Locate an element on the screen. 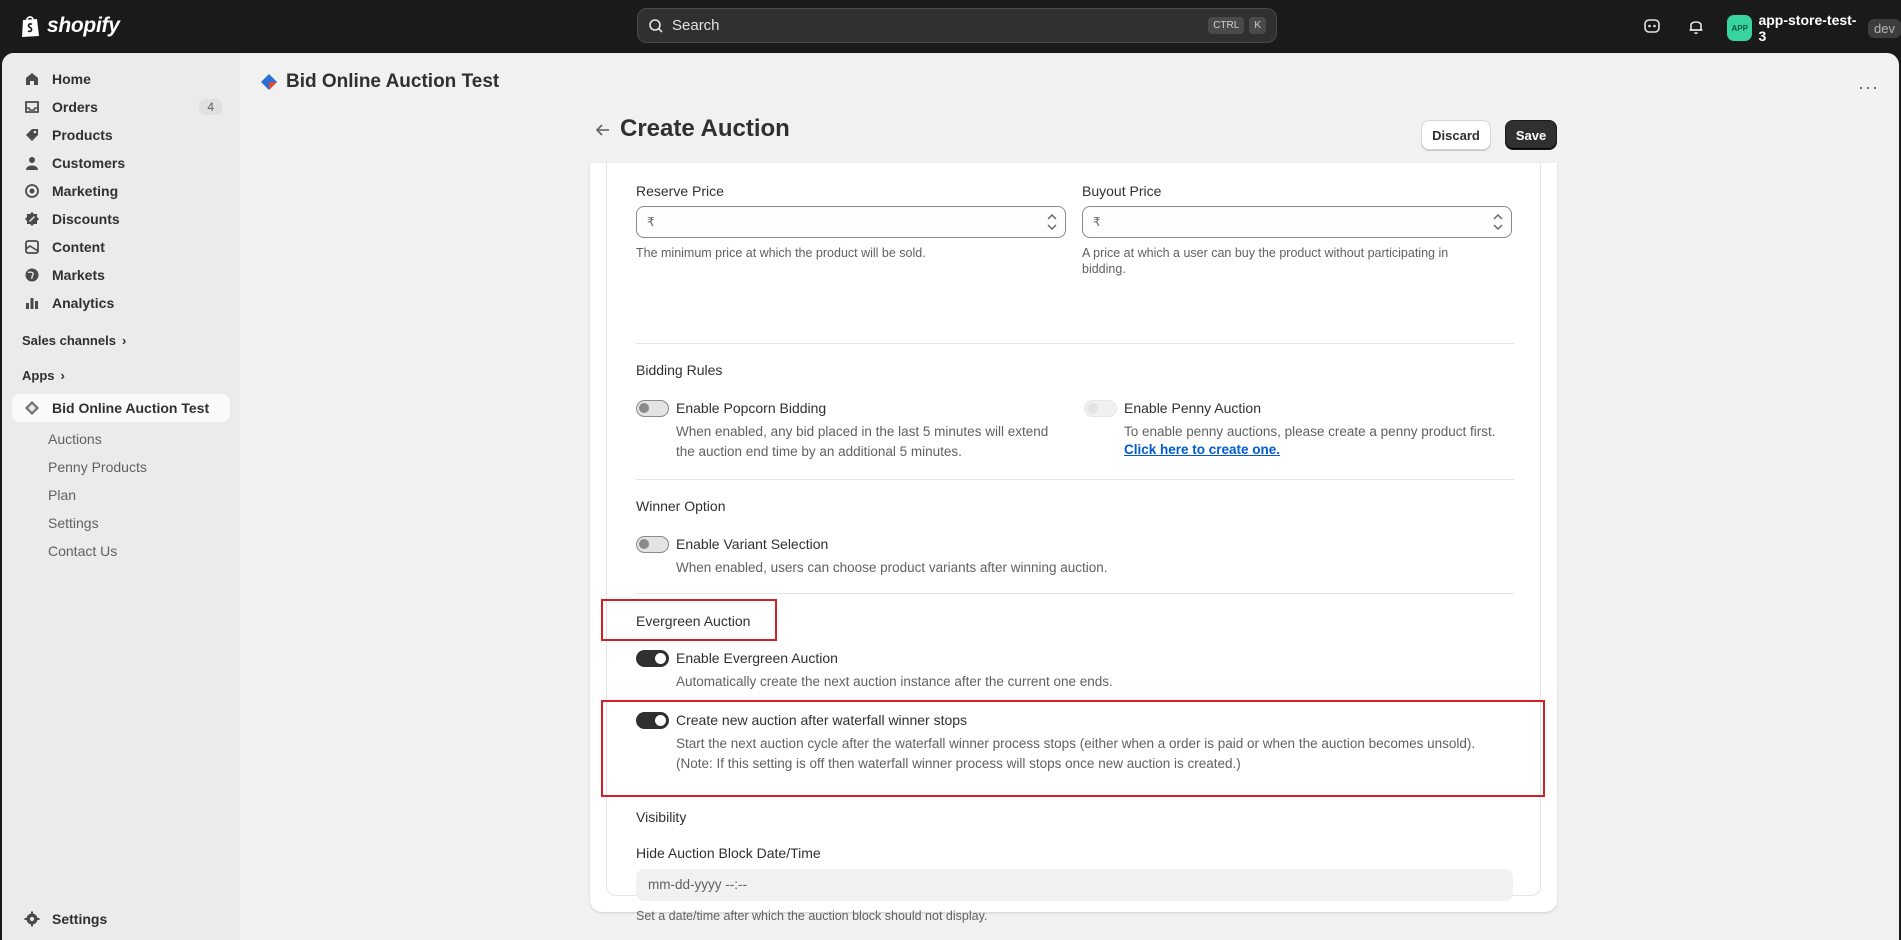 Image resolution: width=1901 pixels, height=940 pixels. create-penny-product-link: Click here to create one. is located at coordinates (1202, 449).